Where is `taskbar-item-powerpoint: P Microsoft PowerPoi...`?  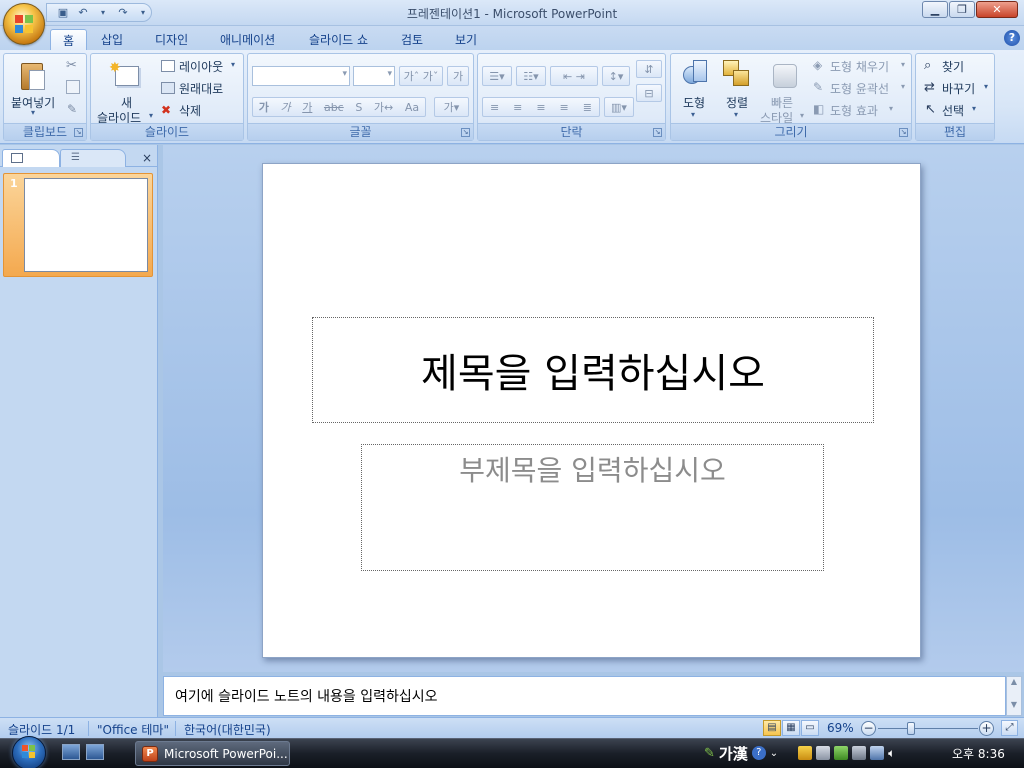 taskbar-item-powerpoint: P Microsoft PowerPoi... is located at coordinates (212, 753).